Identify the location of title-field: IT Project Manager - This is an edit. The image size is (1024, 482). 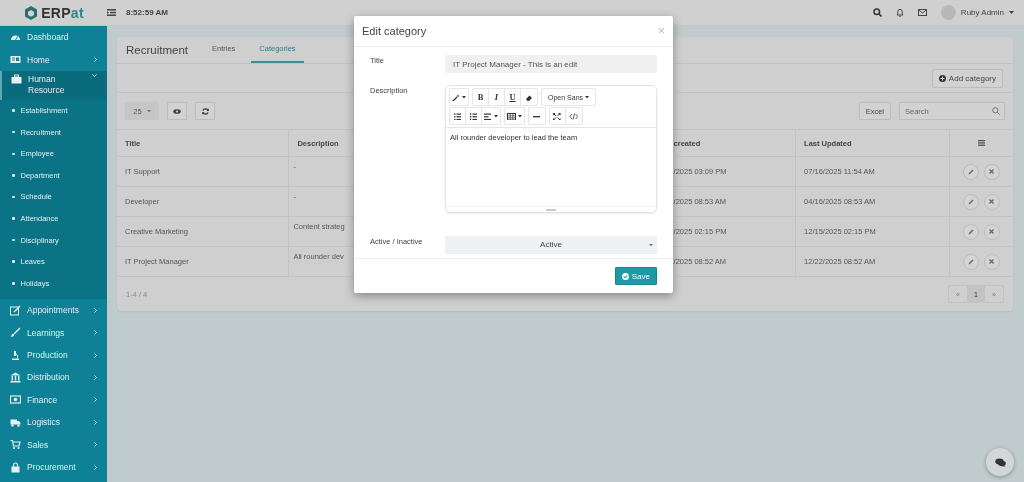
(551, 64).